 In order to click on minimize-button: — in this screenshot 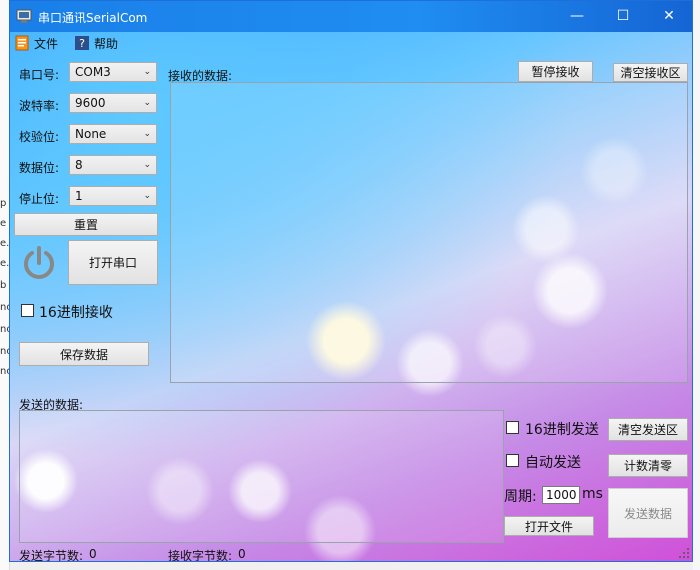, I will do `click(577, 16)`.